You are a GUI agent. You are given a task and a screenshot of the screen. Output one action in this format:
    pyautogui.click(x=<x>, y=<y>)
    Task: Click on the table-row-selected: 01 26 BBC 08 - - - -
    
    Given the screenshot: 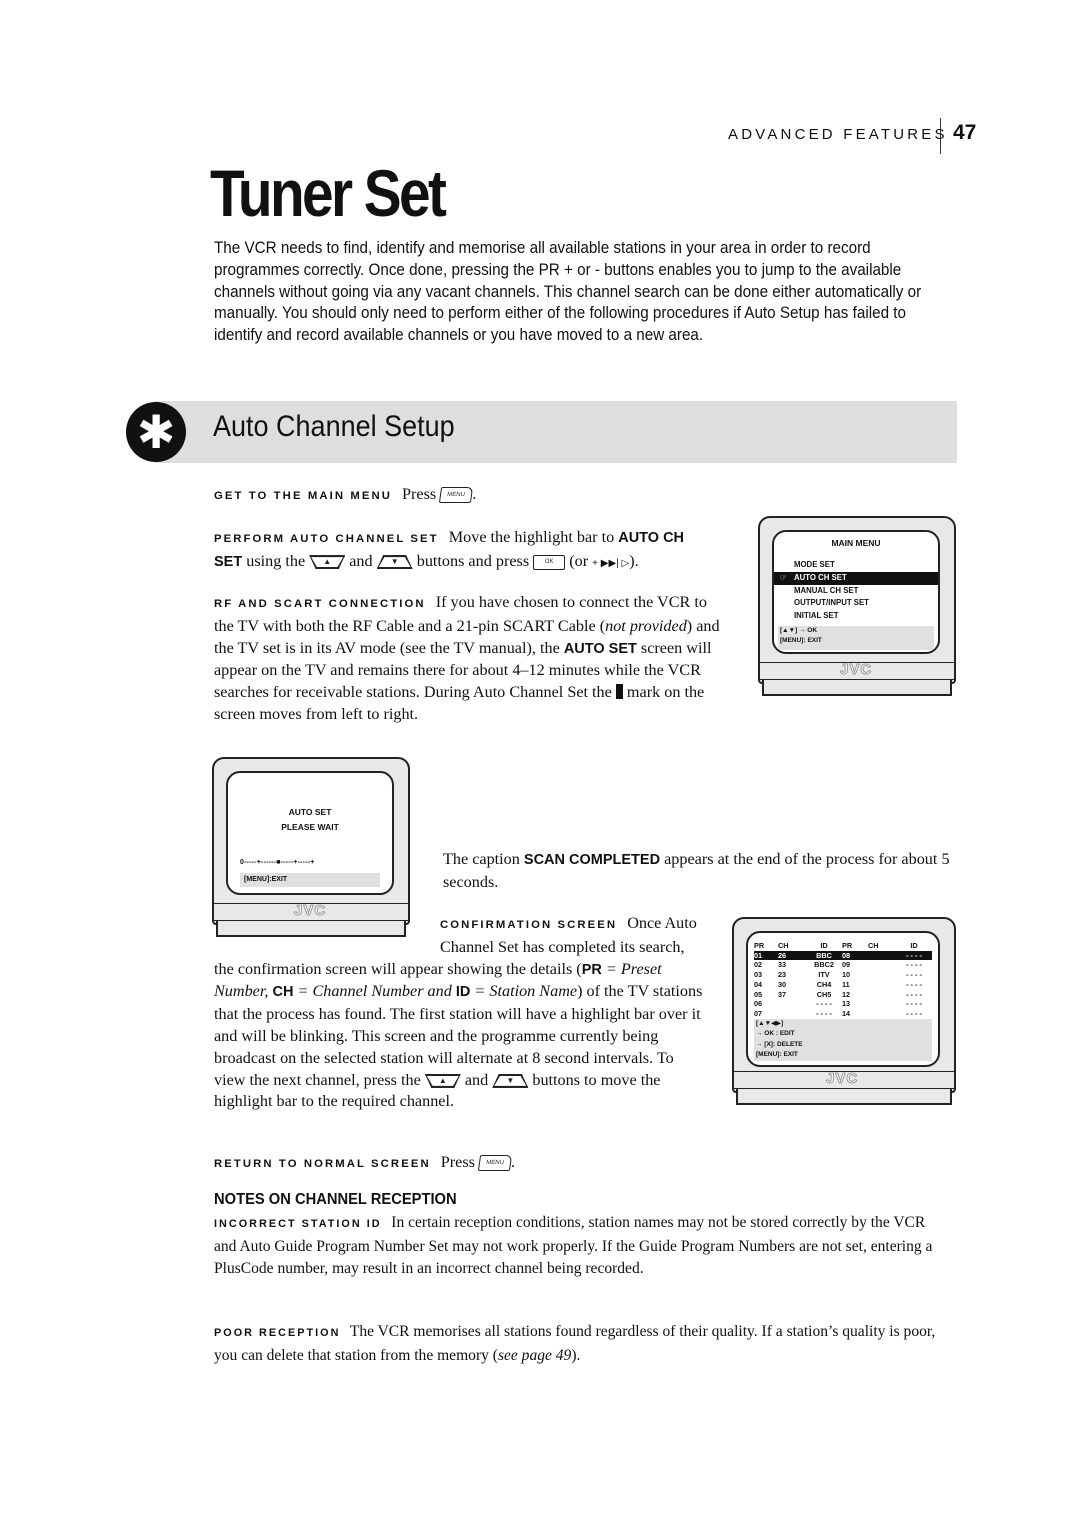 What is the action you would take?
    pyautogui.click(x=843, y=955)
    